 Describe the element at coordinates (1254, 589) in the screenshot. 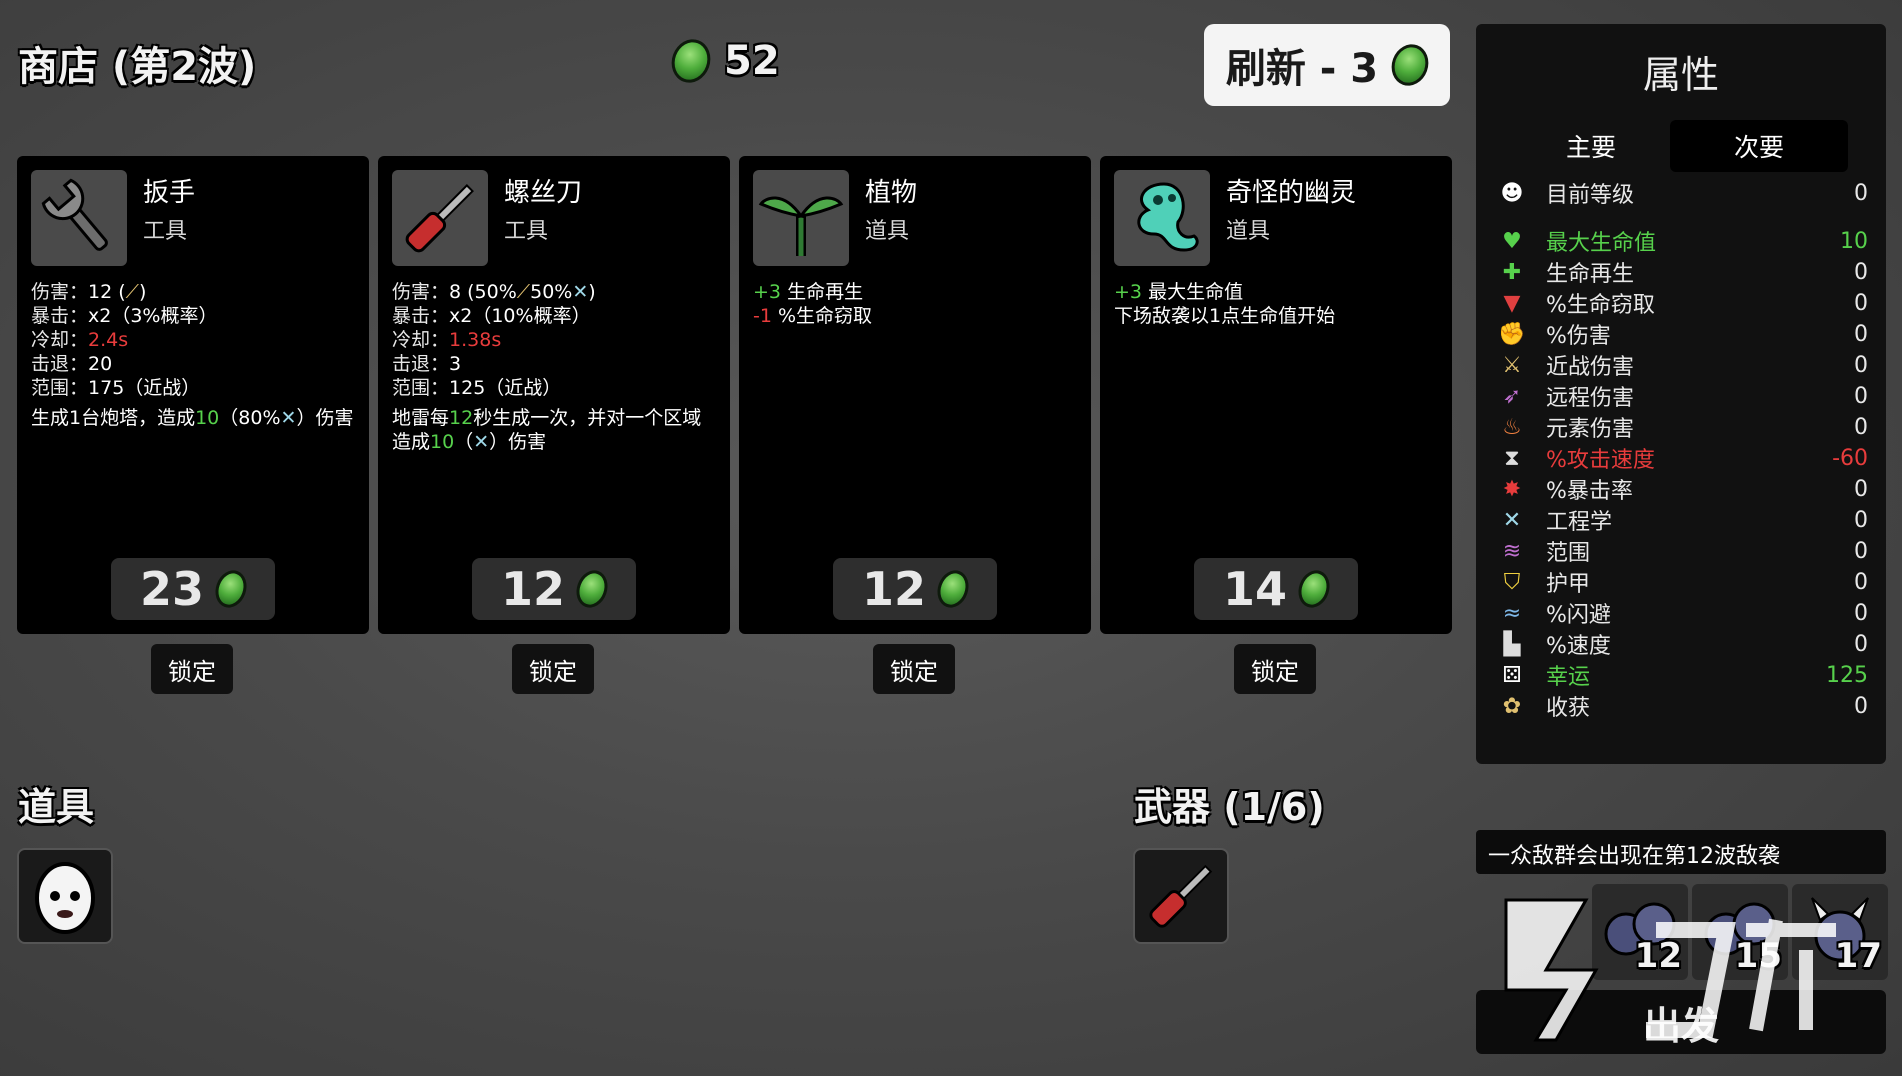

I see `price-value: 14` at that location.